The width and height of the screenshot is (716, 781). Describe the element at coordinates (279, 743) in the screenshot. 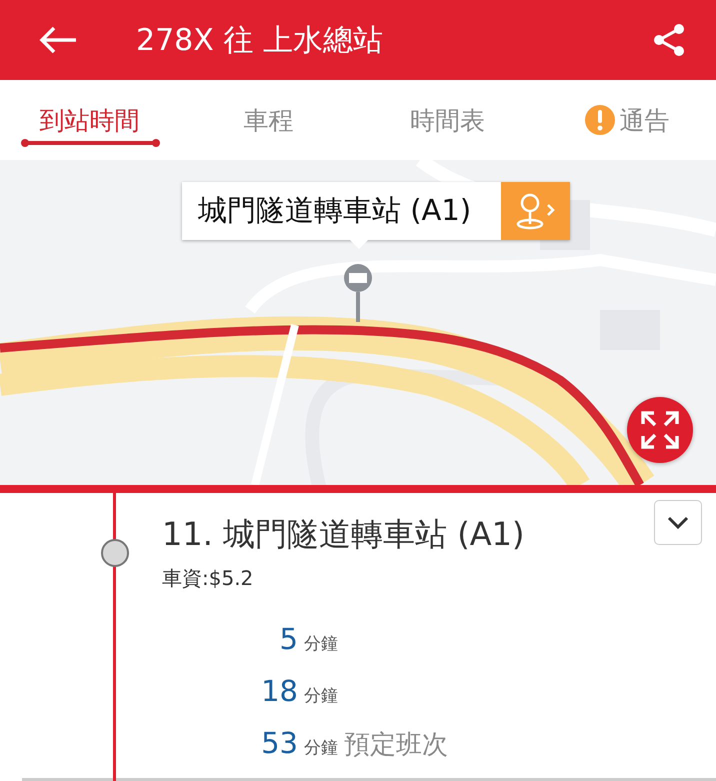

I see `eta-minutes: 53` at that location.